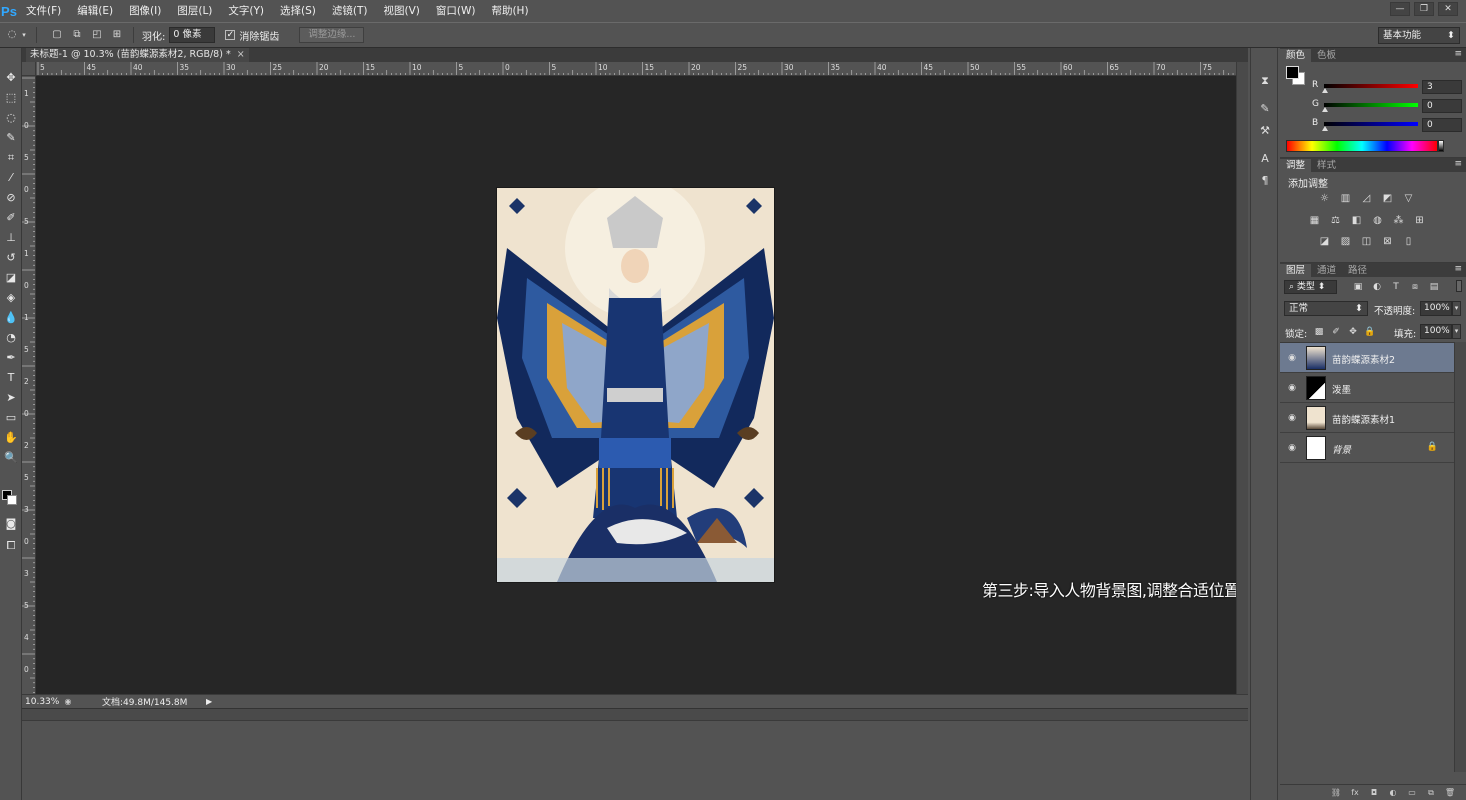  I want to click on blend-mode-select: 正常 ⬍, so click(1326, 308).